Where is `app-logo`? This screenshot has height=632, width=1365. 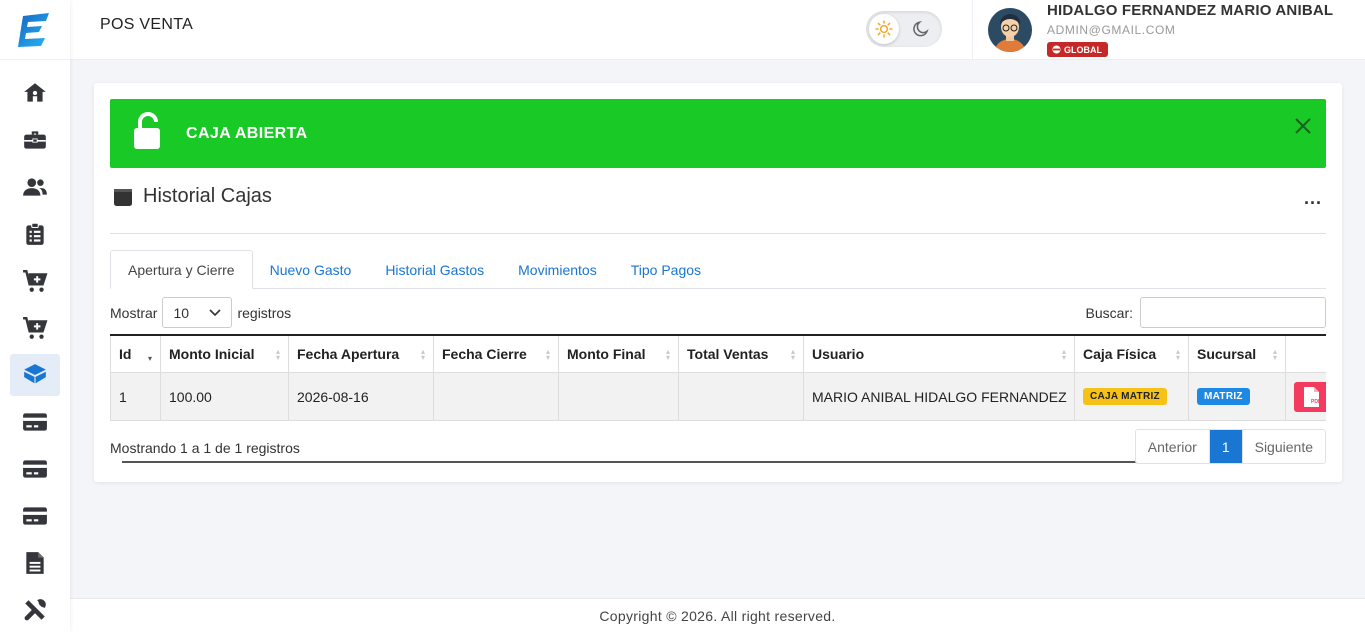
app-logo is located at coordinates (35, 30).